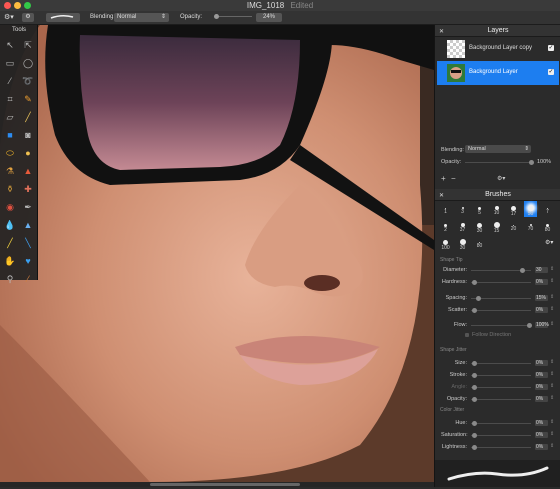  I want to click on pen-icon: ✒, so click(28, 207).